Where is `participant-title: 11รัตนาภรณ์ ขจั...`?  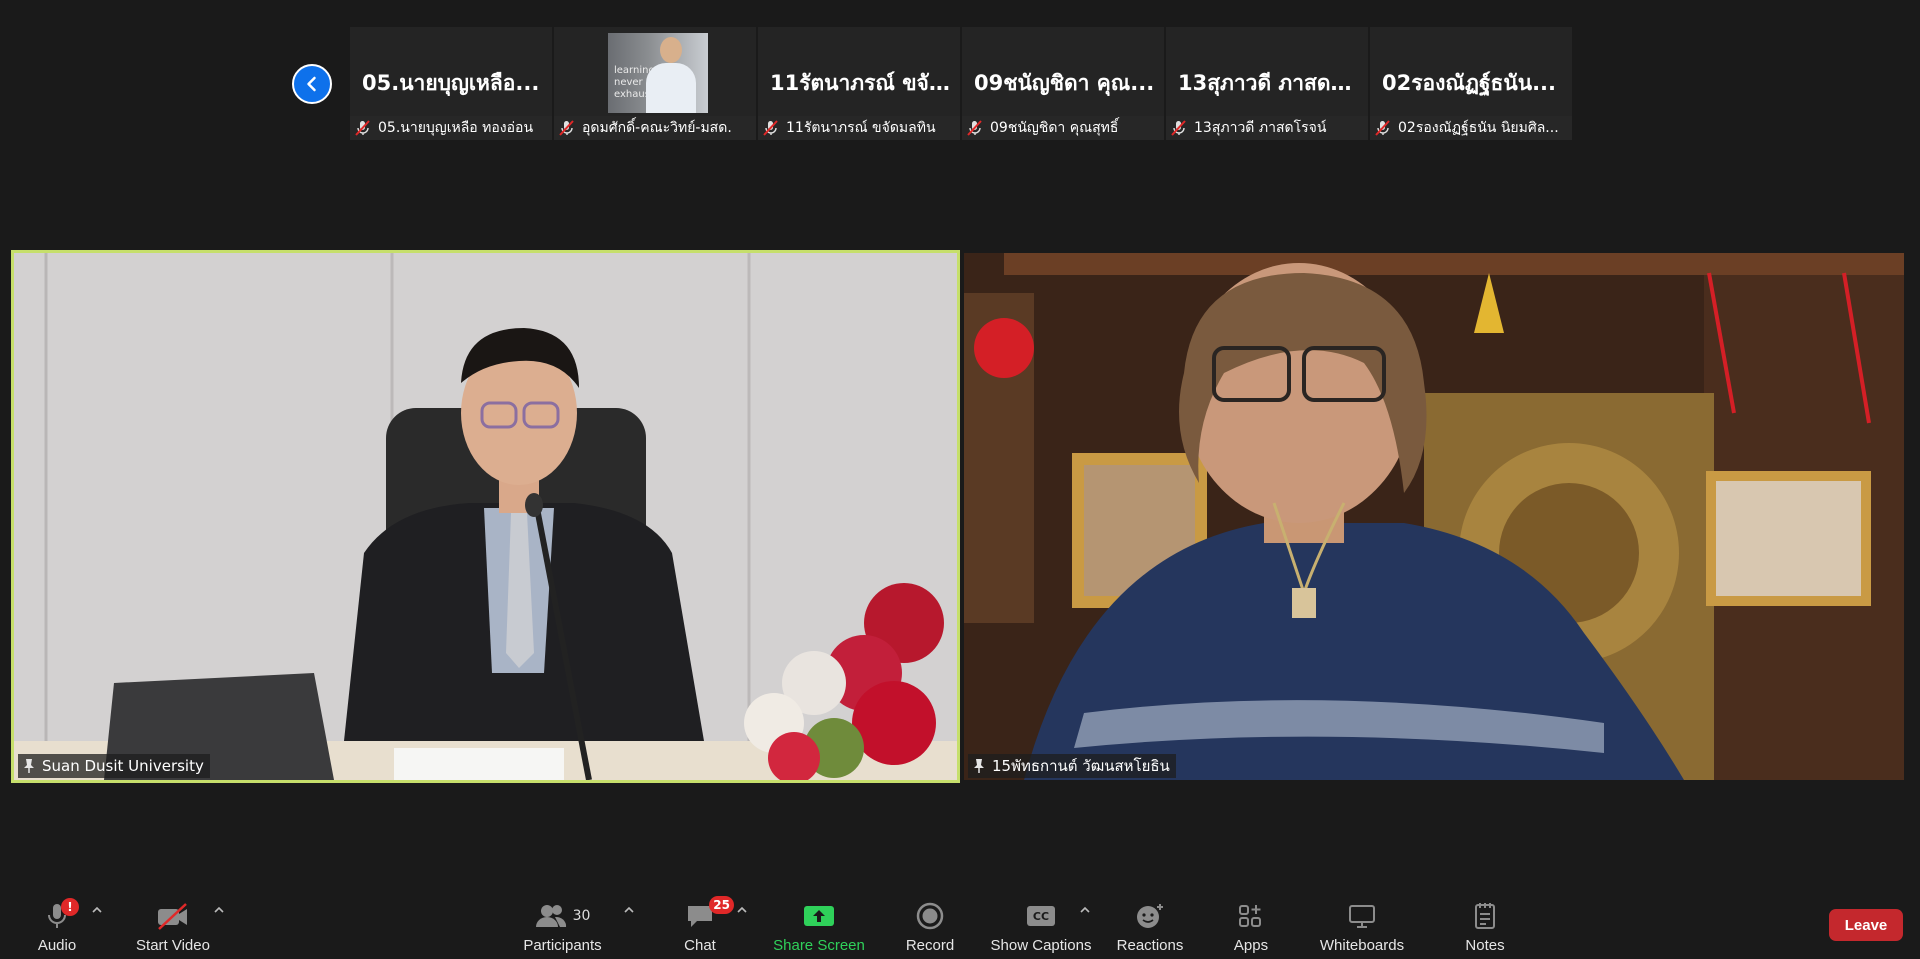
participant-title: 11รัตนาภรณ์ ขจั... is located at coordinates (861, 83).